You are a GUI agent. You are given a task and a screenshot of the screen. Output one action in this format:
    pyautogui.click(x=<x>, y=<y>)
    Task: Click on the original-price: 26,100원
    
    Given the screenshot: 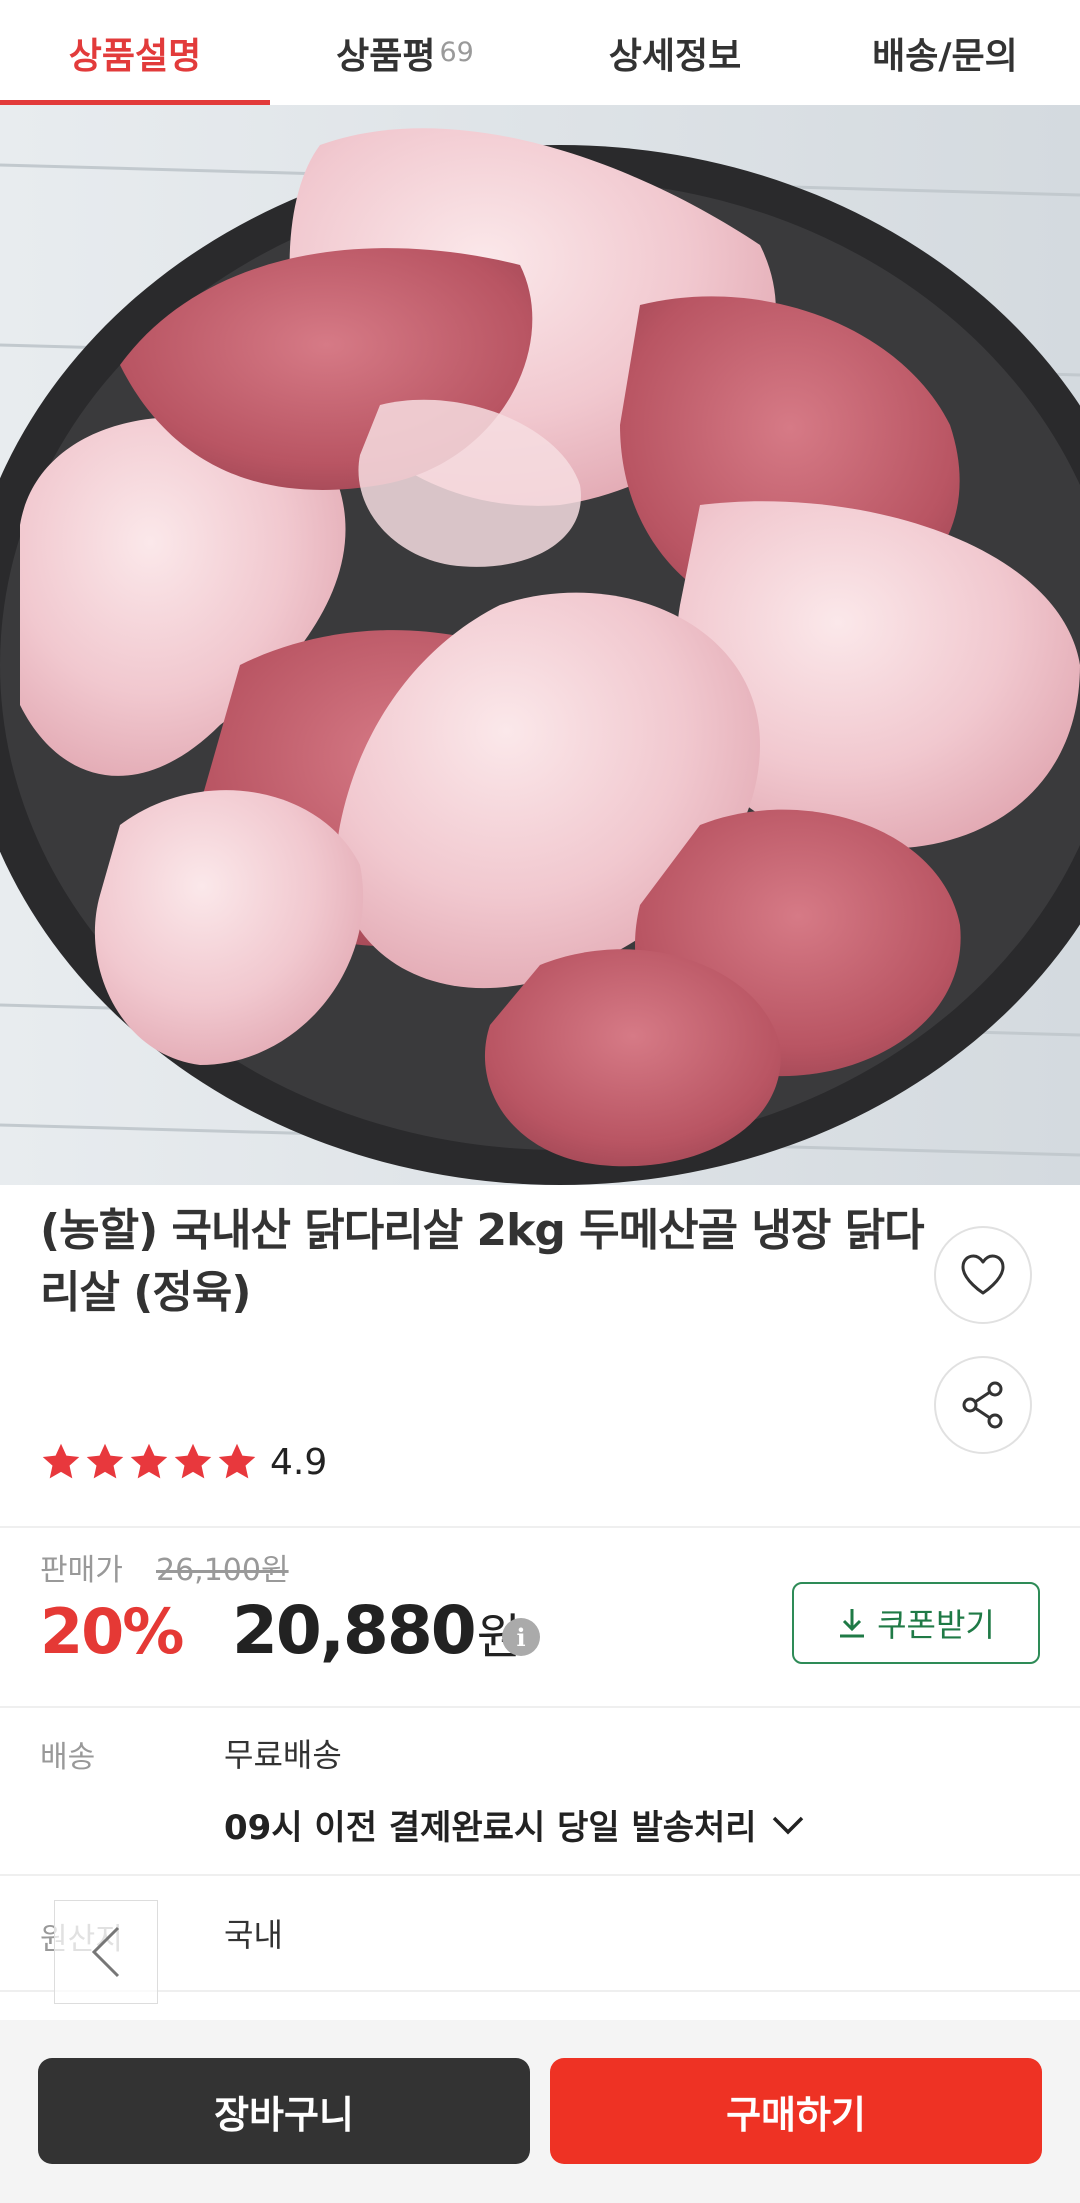 What is the action you would take?
    pyautogui.click(x=222, y=1570)
    